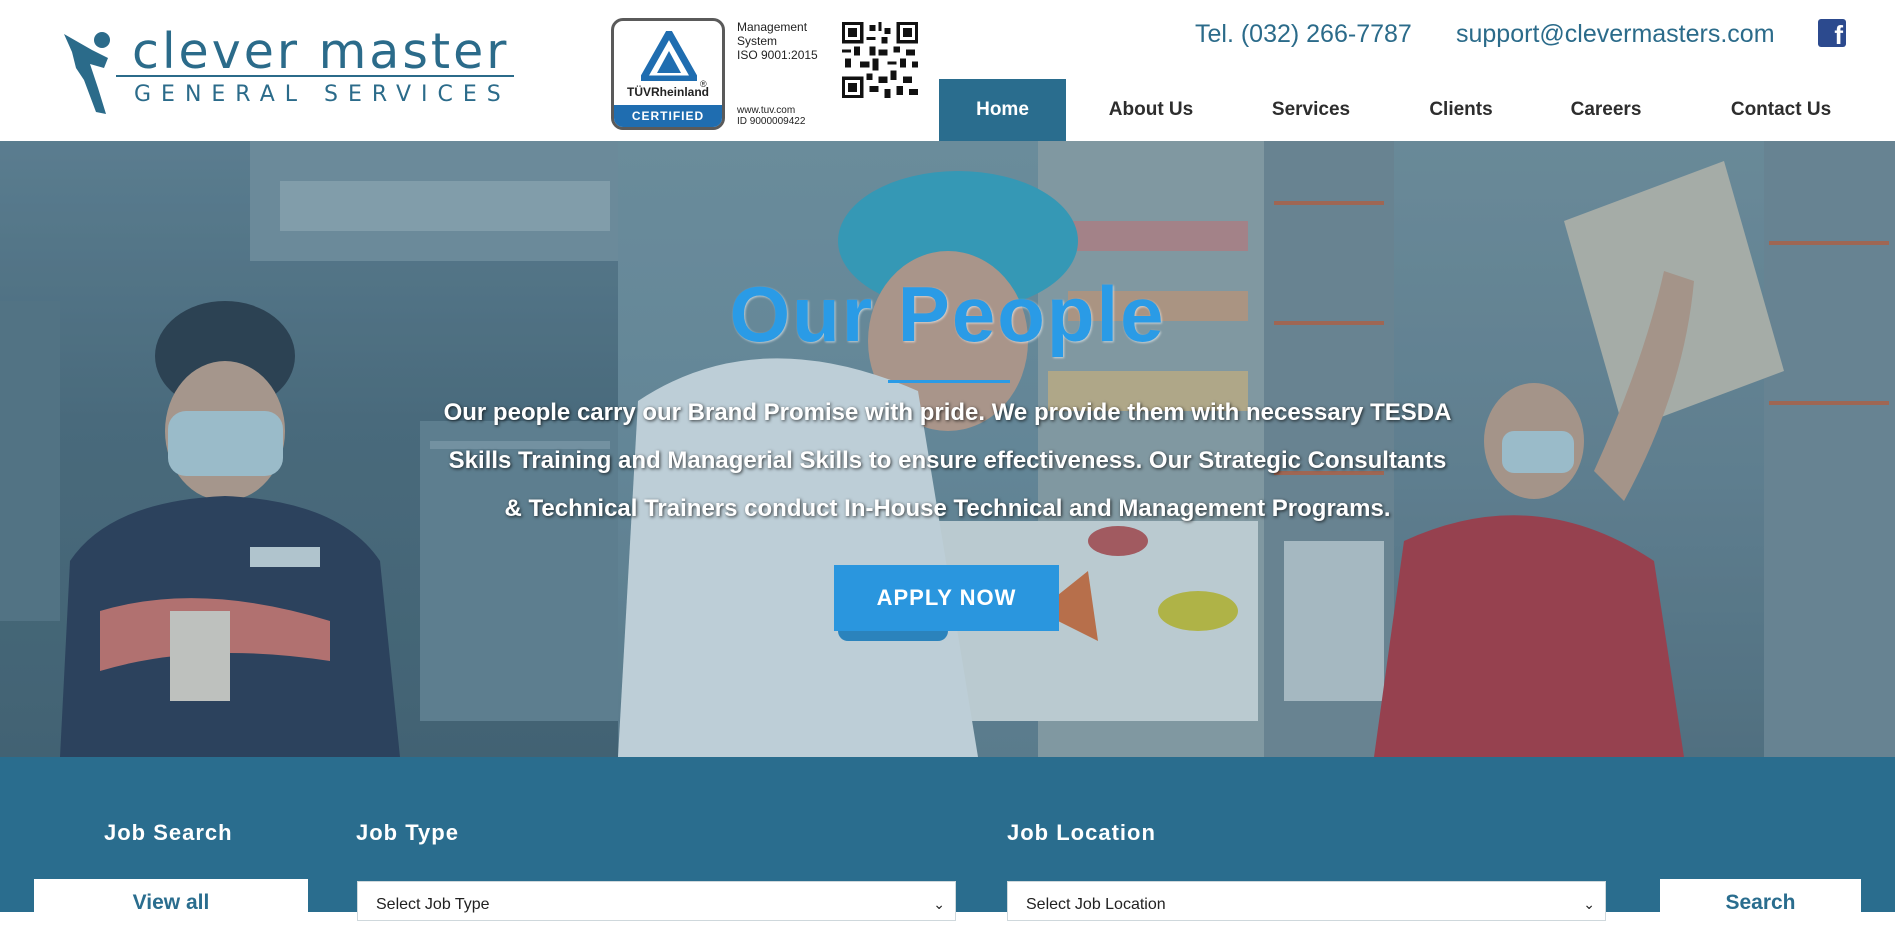 The height and width of the screenshot is (927, 1895). I want to click on cert-line: Management, so click(772, 27).